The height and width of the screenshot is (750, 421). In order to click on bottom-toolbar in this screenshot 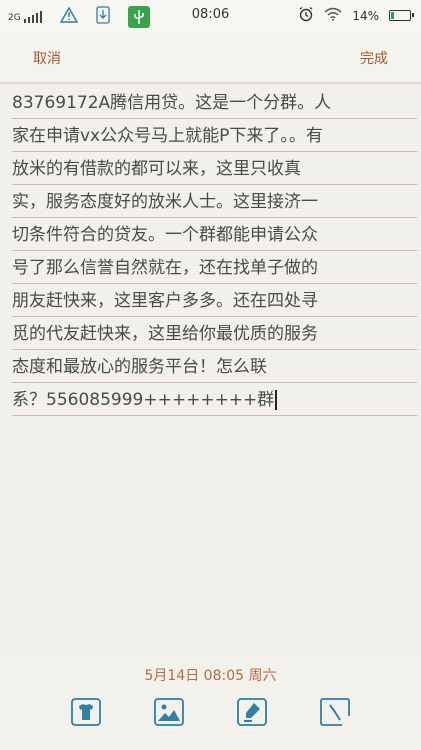, I will do `click(210, 720)`.